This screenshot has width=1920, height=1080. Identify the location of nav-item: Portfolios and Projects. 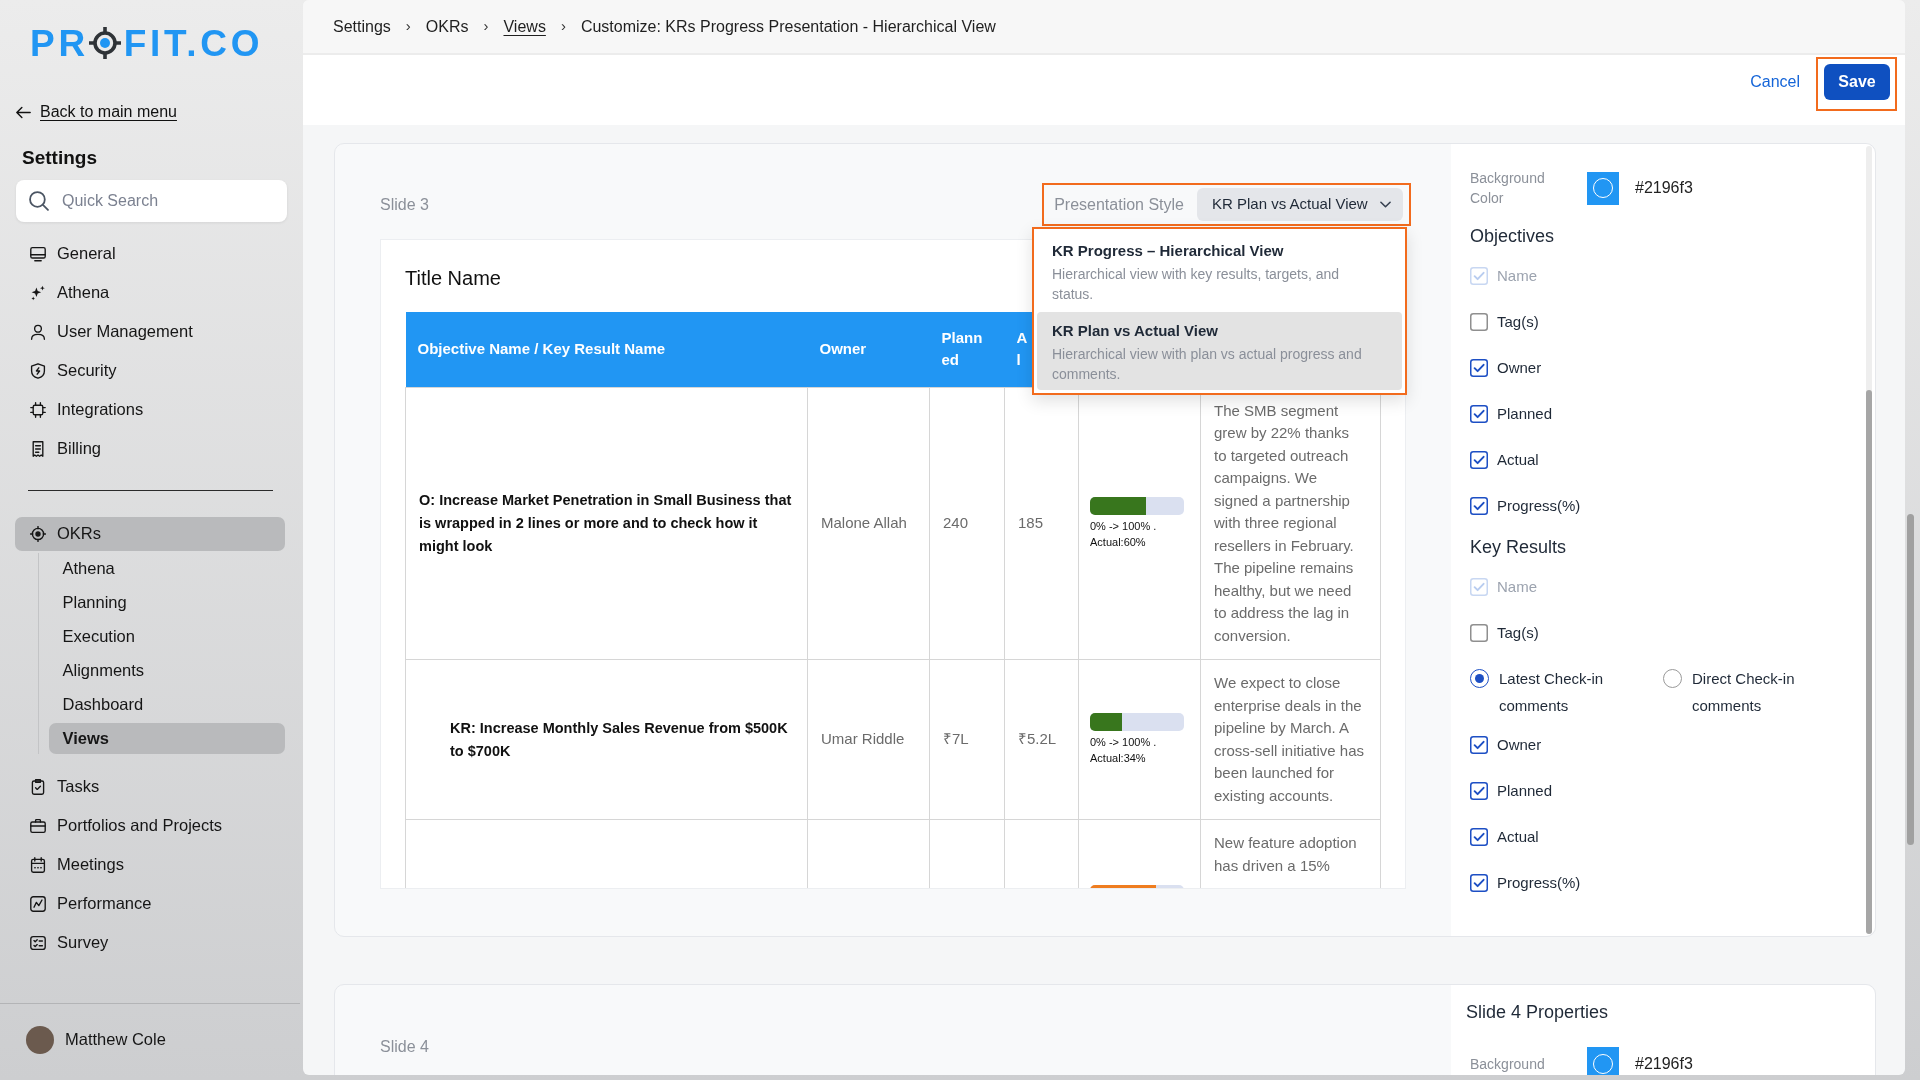
(150, 825).